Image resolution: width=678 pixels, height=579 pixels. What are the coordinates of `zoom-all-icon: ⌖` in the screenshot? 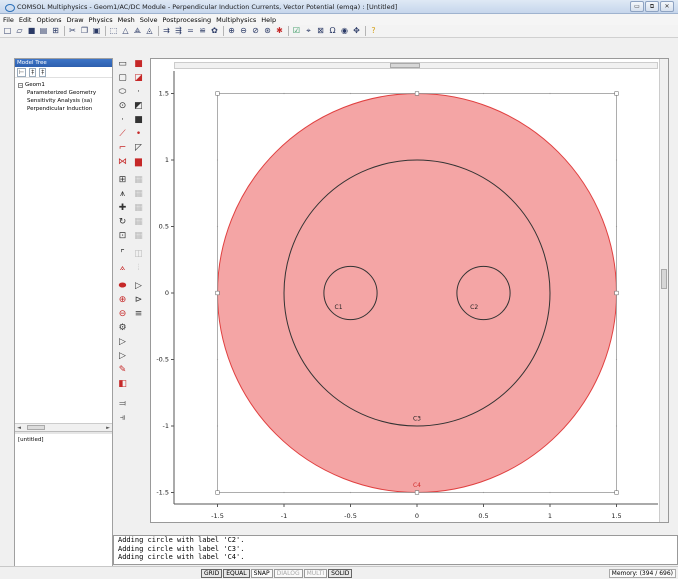 It's located at (308, 31).